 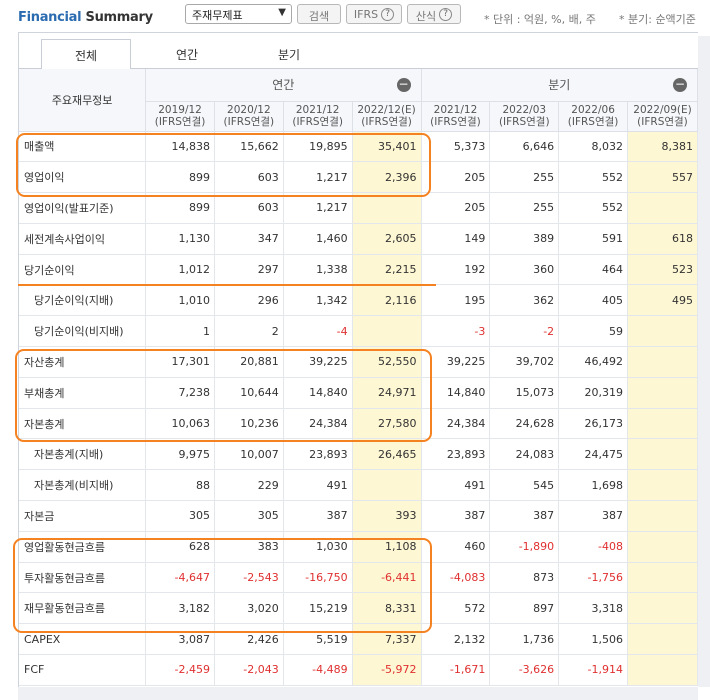 I want to click on table-cell: 305, so click(x=180, y=516).